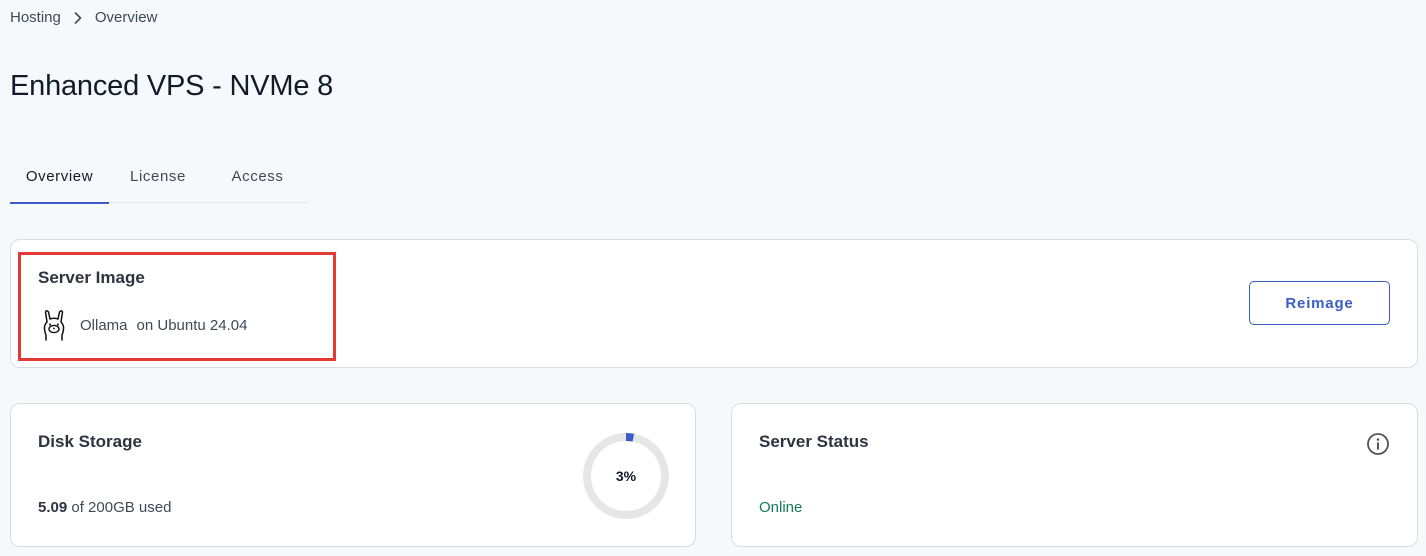  Describe the element at coordinates (59, 177) in the screenshot. I see `tab-overview: Overview` at that location.